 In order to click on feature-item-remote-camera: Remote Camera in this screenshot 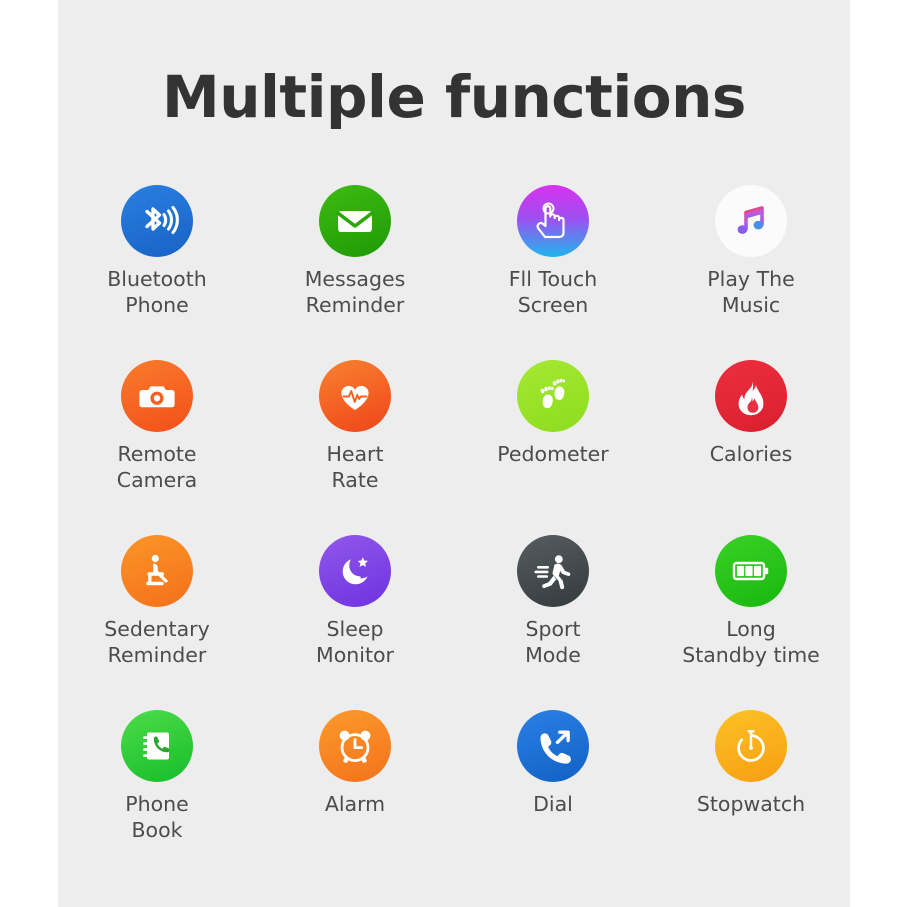, I will do `click(157, 447)`.